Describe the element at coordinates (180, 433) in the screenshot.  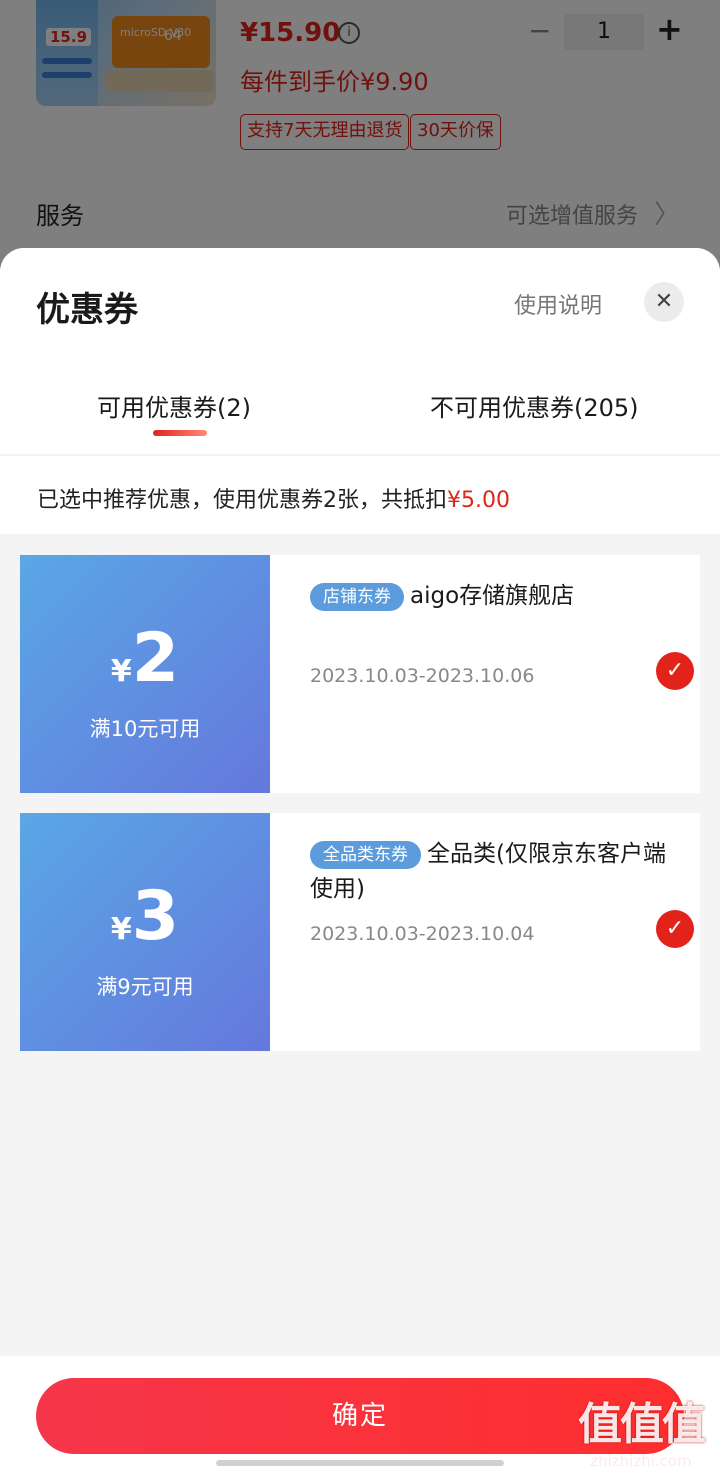
I see `active-tab-indicator` at that location.